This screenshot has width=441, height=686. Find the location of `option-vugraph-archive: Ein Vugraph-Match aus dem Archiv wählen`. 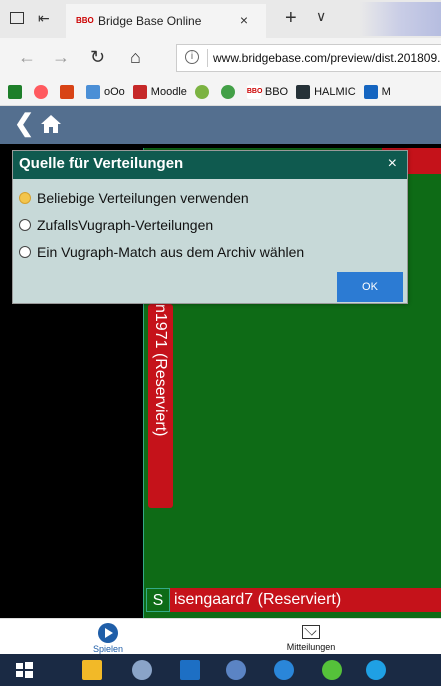

option-vugraph-archive: Ein Vugraph-Match aus dem Archiv wählen is located at coordinates (161, 252).